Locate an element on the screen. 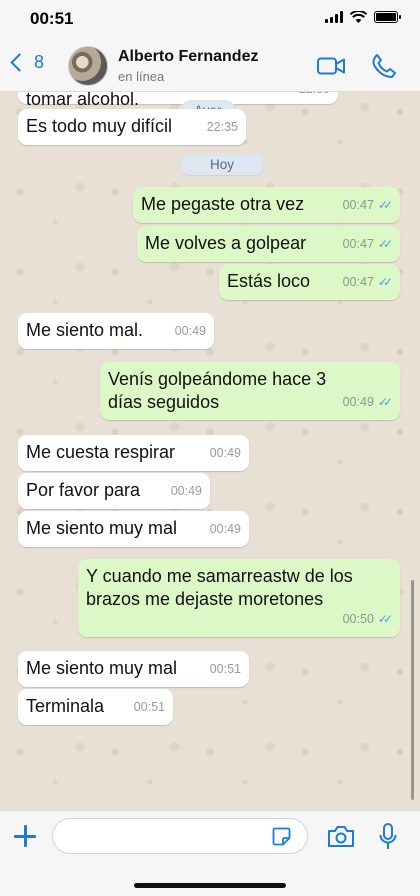 This screenshot has width=420, height=896. microphone-icon is located at coordinates (388, 836).